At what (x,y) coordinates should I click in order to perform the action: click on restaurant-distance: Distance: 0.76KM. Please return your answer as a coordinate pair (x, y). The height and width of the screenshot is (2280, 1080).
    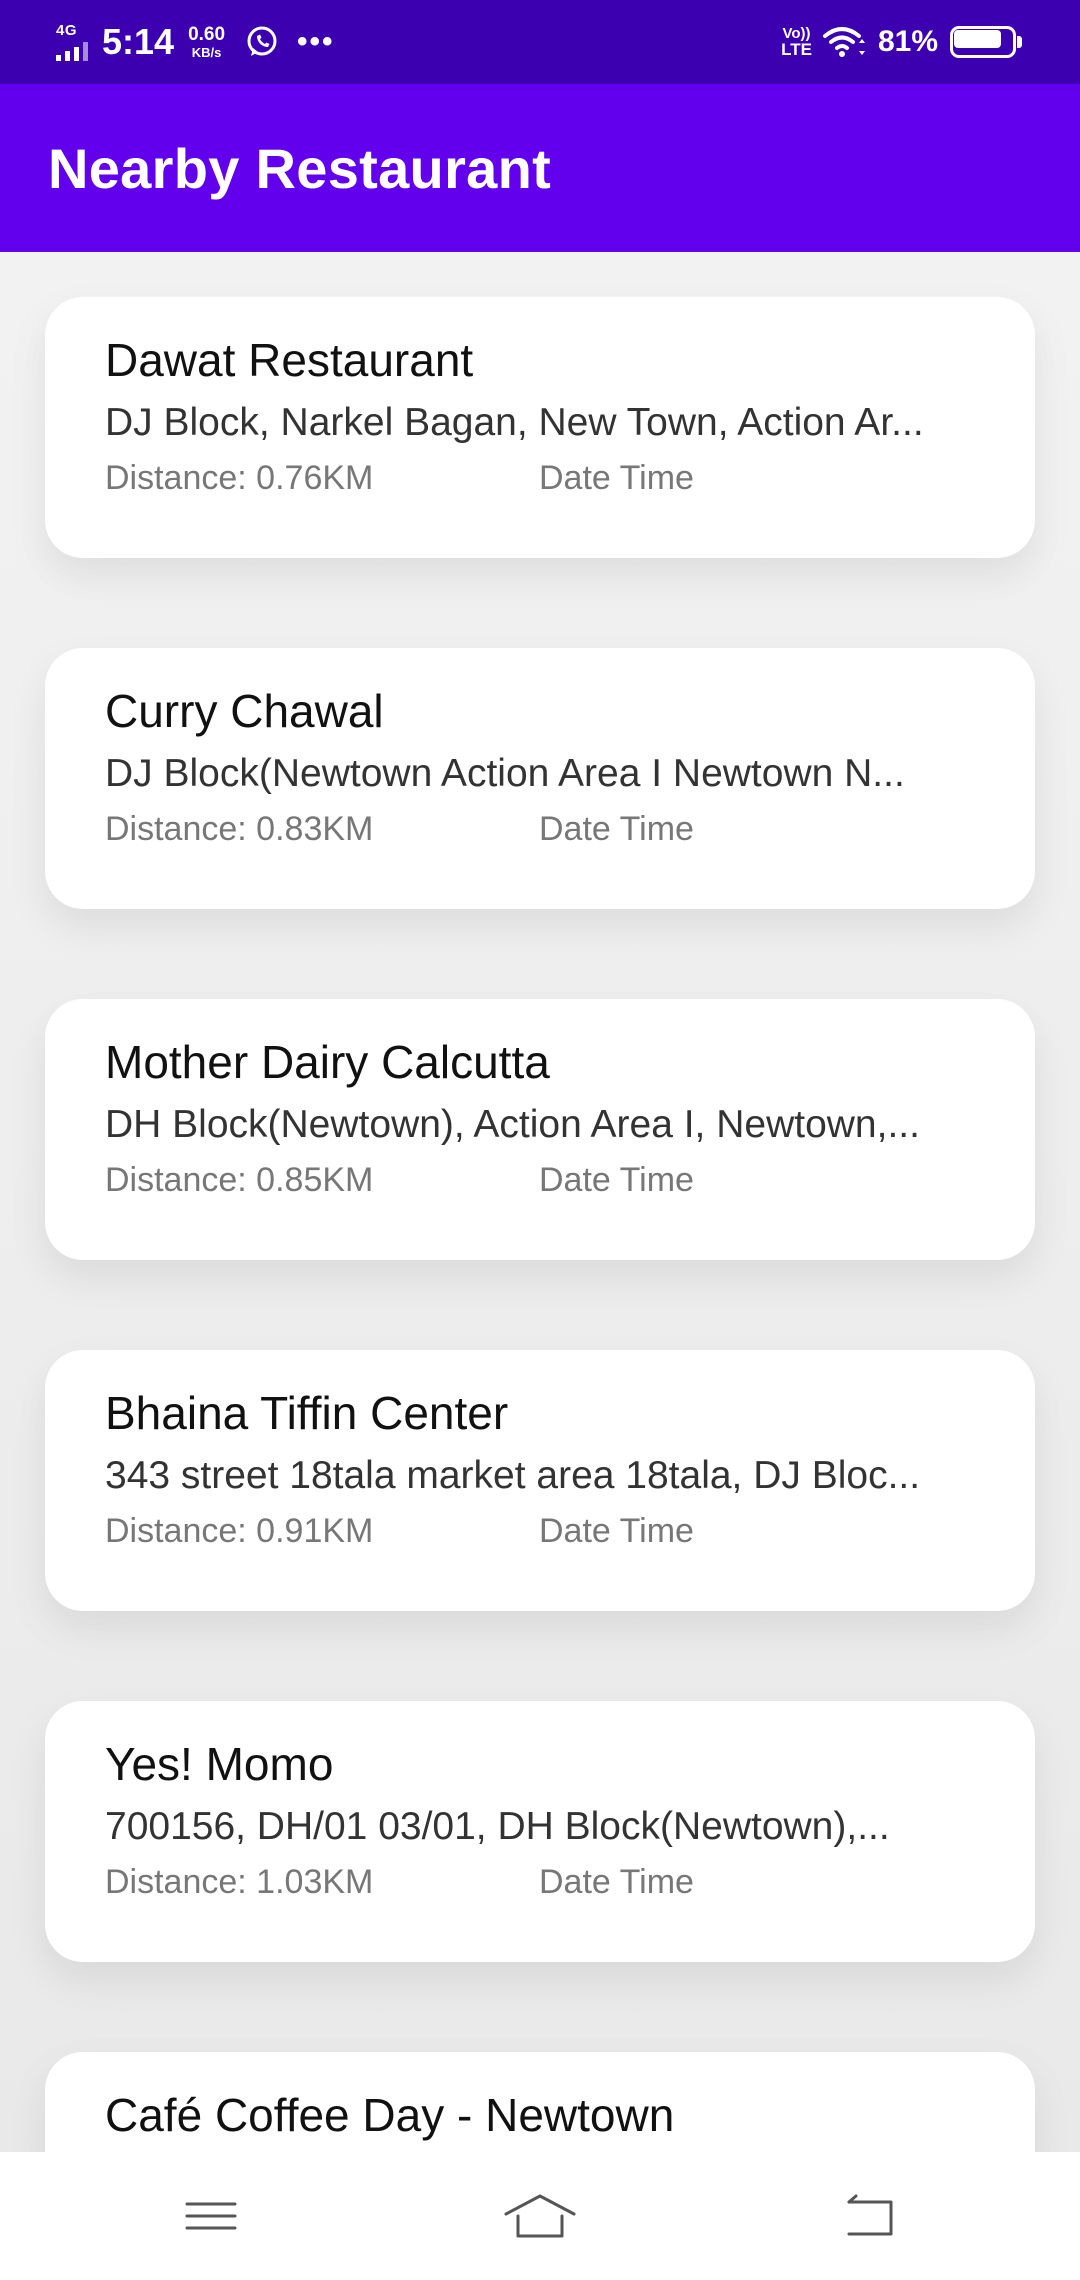
    Looking at the image, I should click on (239, 478).